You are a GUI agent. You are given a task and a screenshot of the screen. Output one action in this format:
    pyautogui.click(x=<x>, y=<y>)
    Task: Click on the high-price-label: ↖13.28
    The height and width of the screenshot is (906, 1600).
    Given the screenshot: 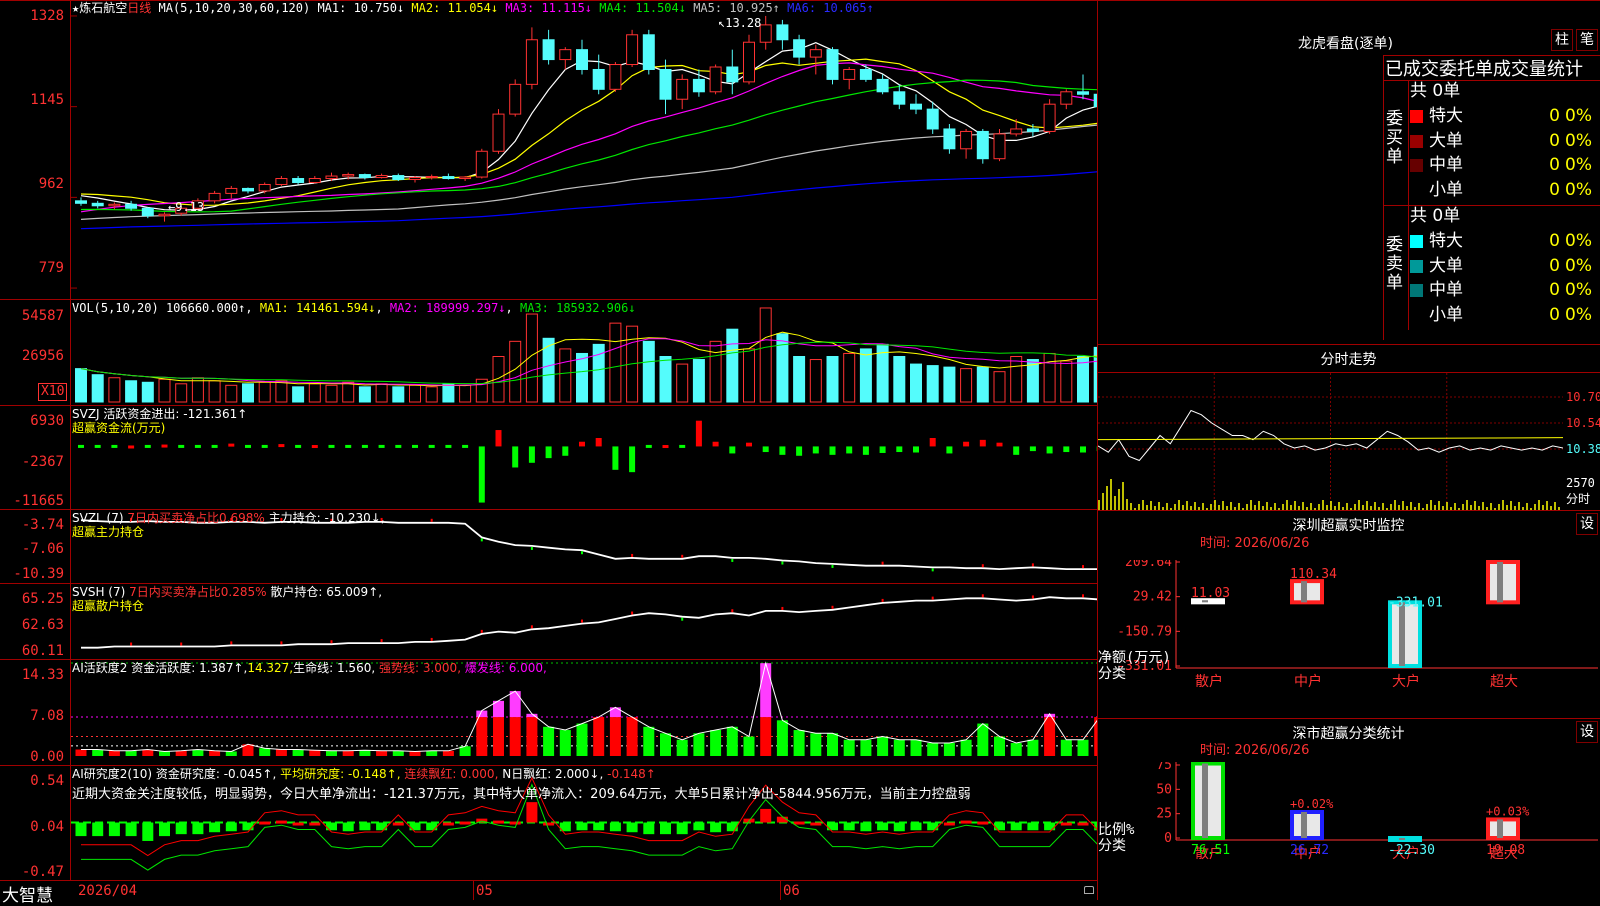 What is the action you would take?
    pyautogui.click(x=739, y=23)
    